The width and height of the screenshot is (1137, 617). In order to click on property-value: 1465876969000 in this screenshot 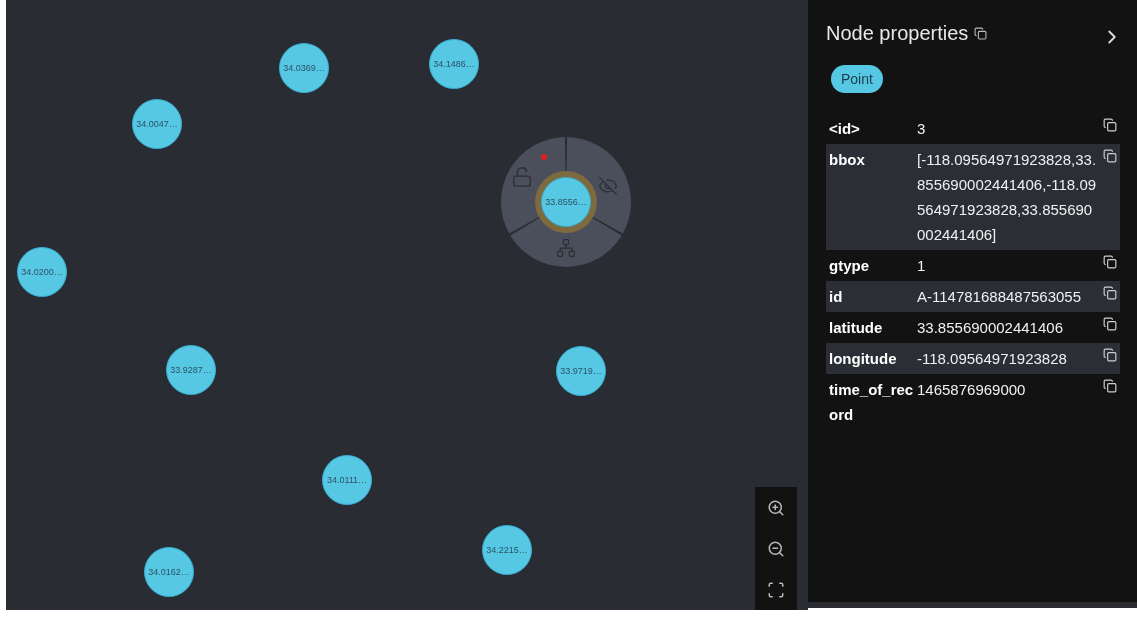, I will do `click(972, 390)`.